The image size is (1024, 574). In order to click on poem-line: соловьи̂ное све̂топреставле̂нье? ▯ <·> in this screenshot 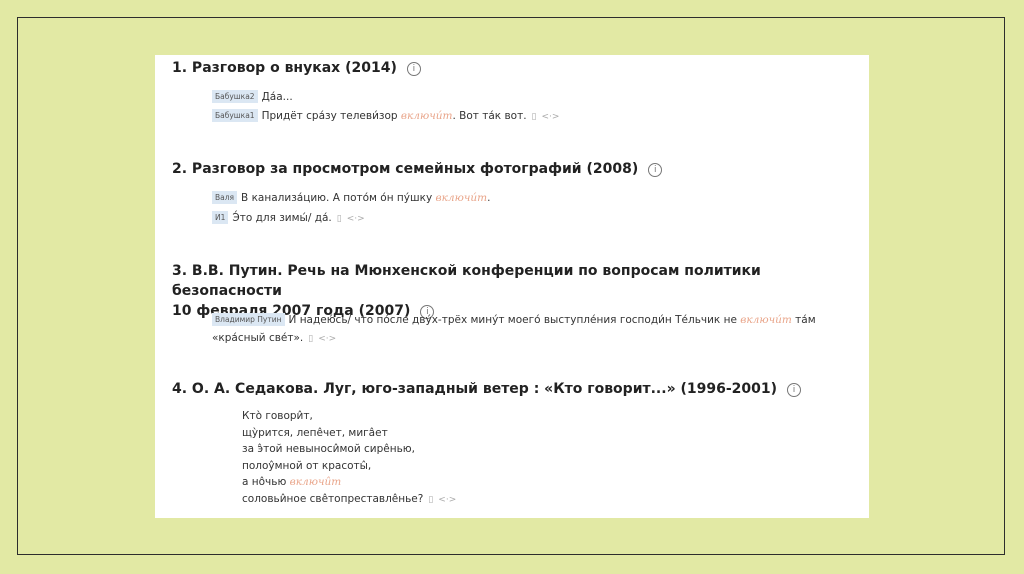, I will do `click(349, 498)`.